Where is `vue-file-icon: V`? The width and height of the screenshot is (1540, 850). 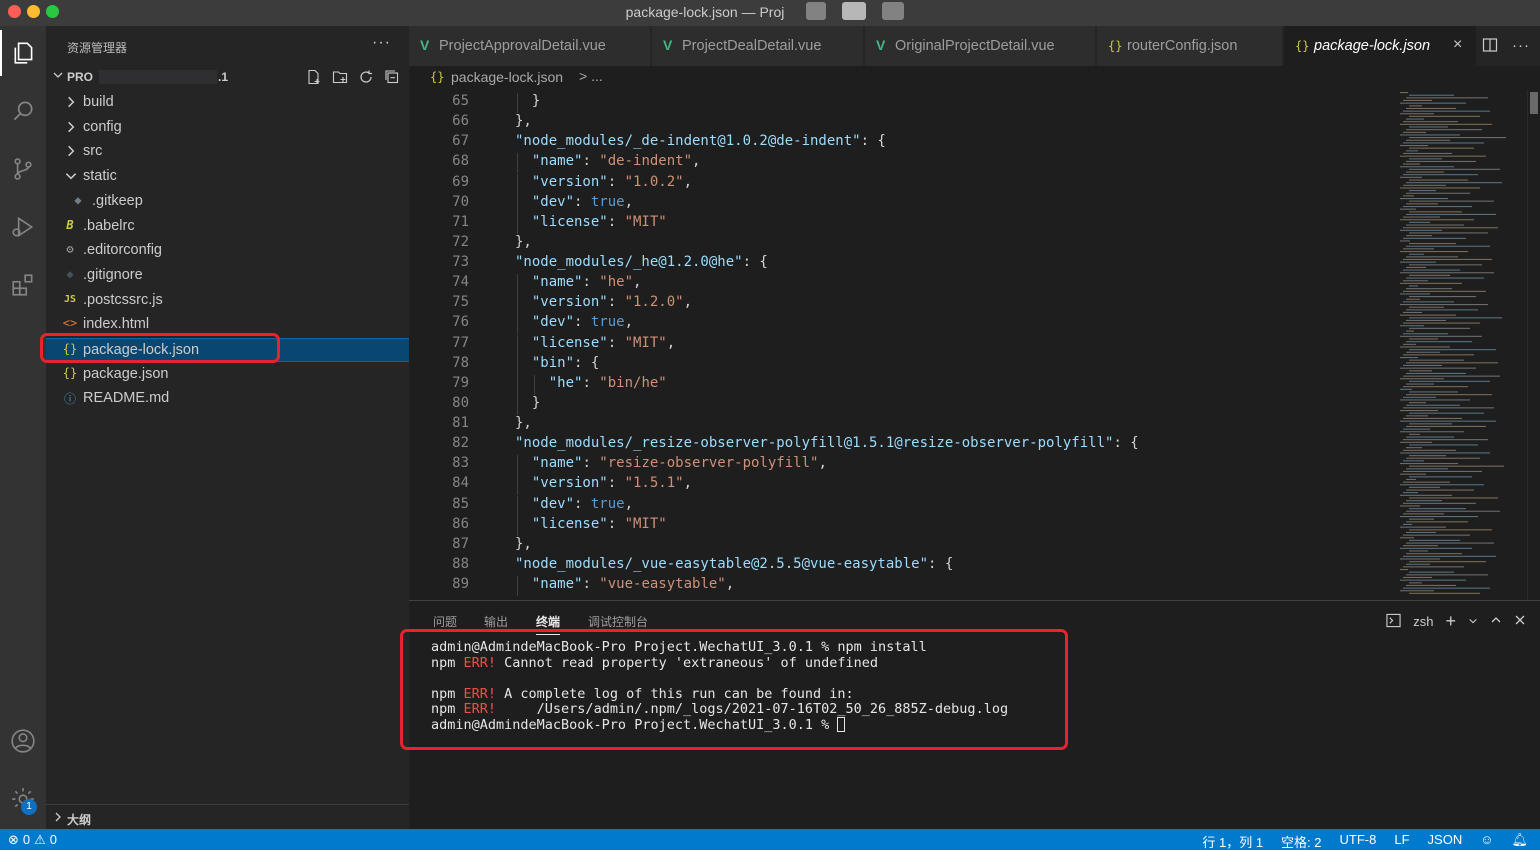 vue-file-icon: V is located at coordinates (425, 45).